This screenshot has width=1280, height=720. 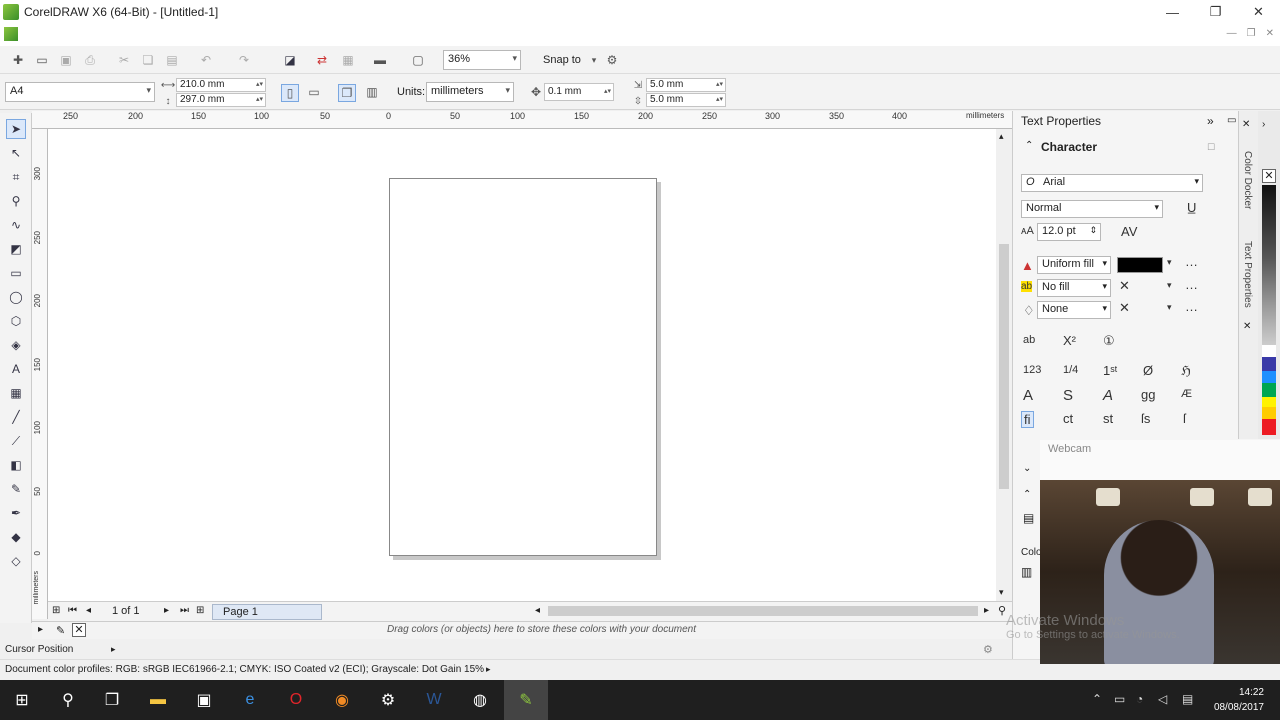 I want to click on close-button: ✕, so click(x=1258, y=12).